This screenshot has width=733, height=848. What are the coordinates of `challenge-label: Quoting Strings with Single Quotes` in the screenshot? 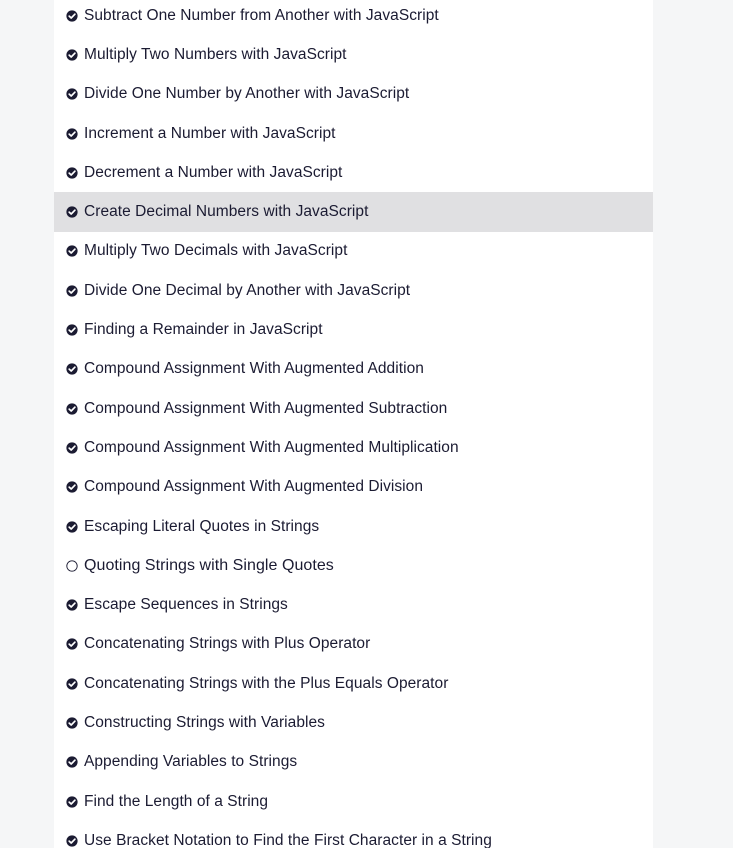 It's located at (209, 565).